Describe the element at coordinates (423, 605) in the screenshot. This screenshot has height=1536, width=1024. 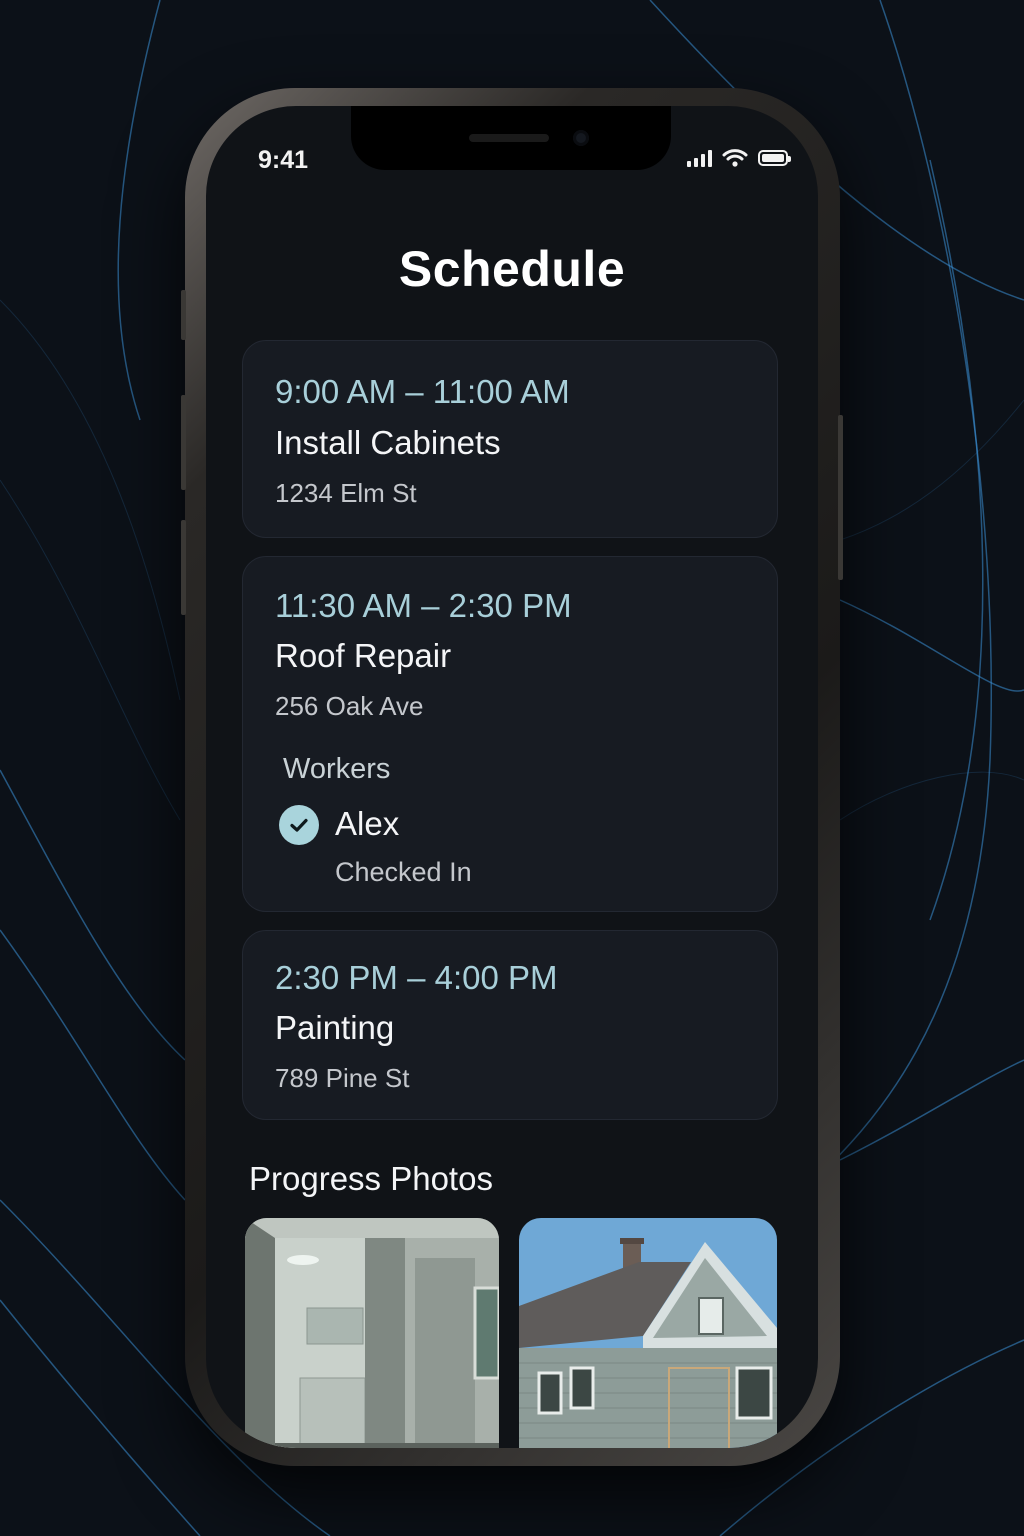
I see `job-time: 11:30 AM – 2:30 PM` at that location.